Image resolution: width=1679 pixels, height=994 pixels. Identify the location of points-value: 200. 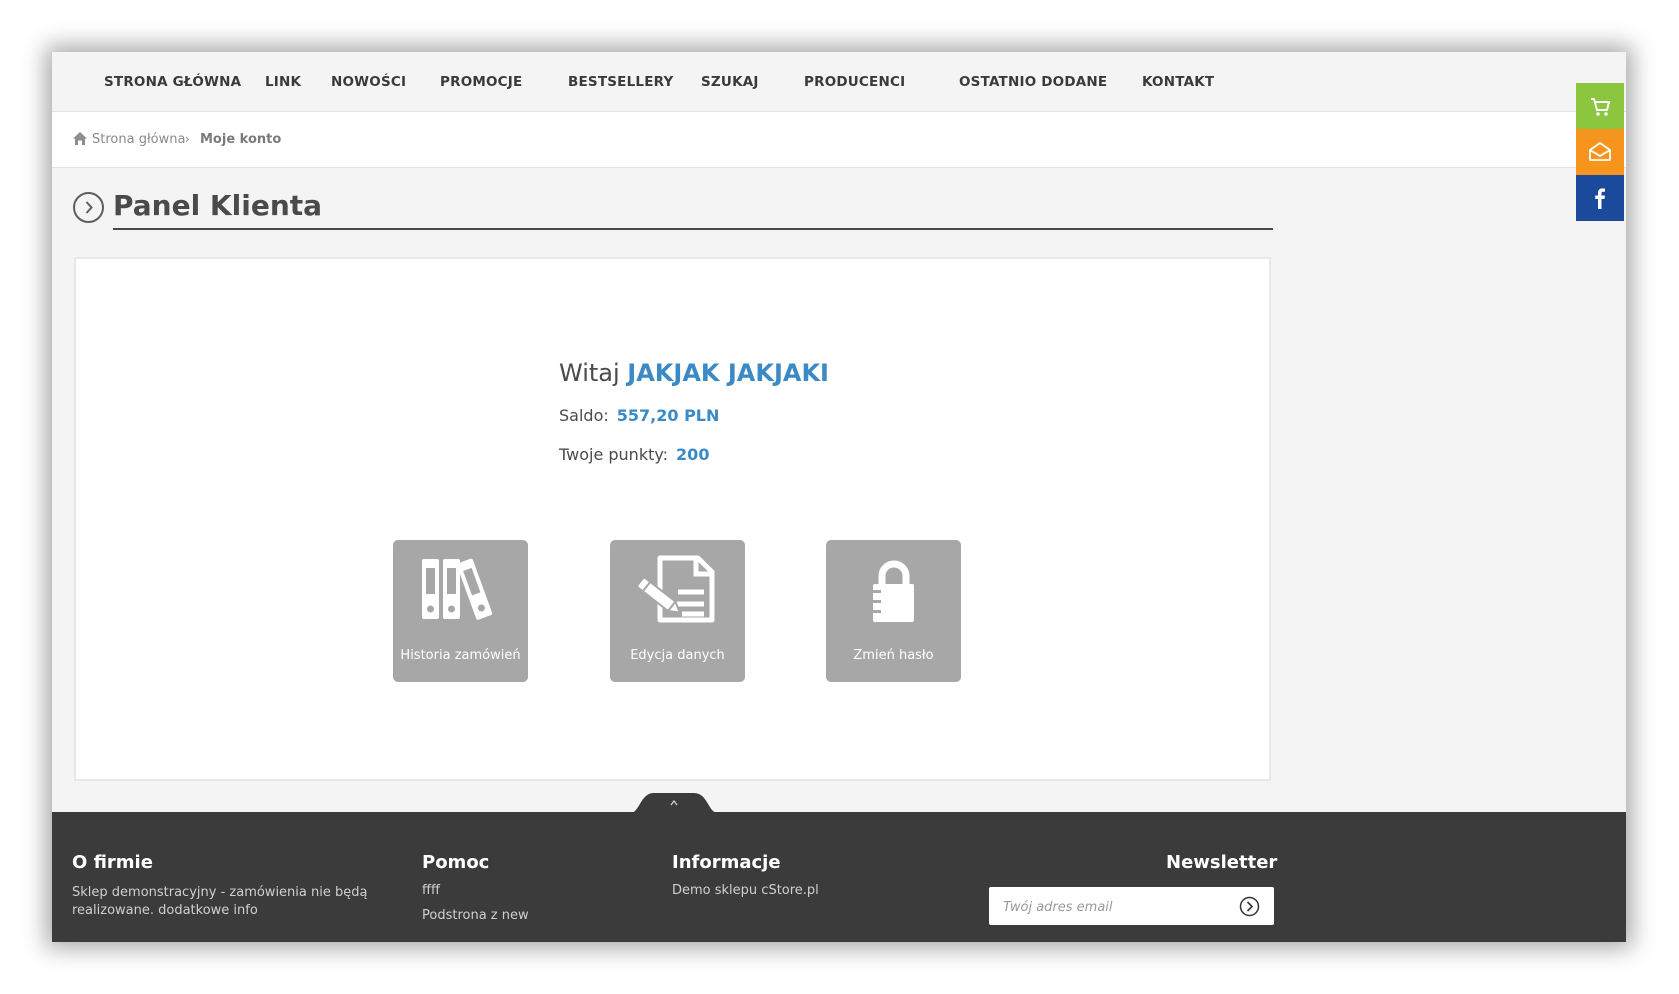
(693, 454).